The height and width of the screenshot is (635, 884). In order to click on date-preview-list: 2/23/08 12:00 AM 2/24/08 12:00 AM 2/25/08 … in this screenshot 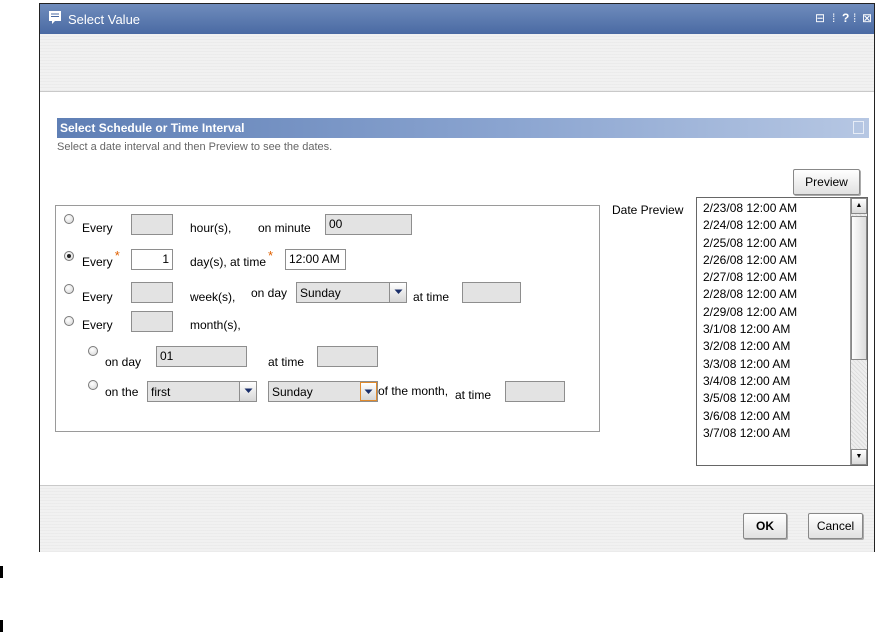, I will do `click(782, 331)`.